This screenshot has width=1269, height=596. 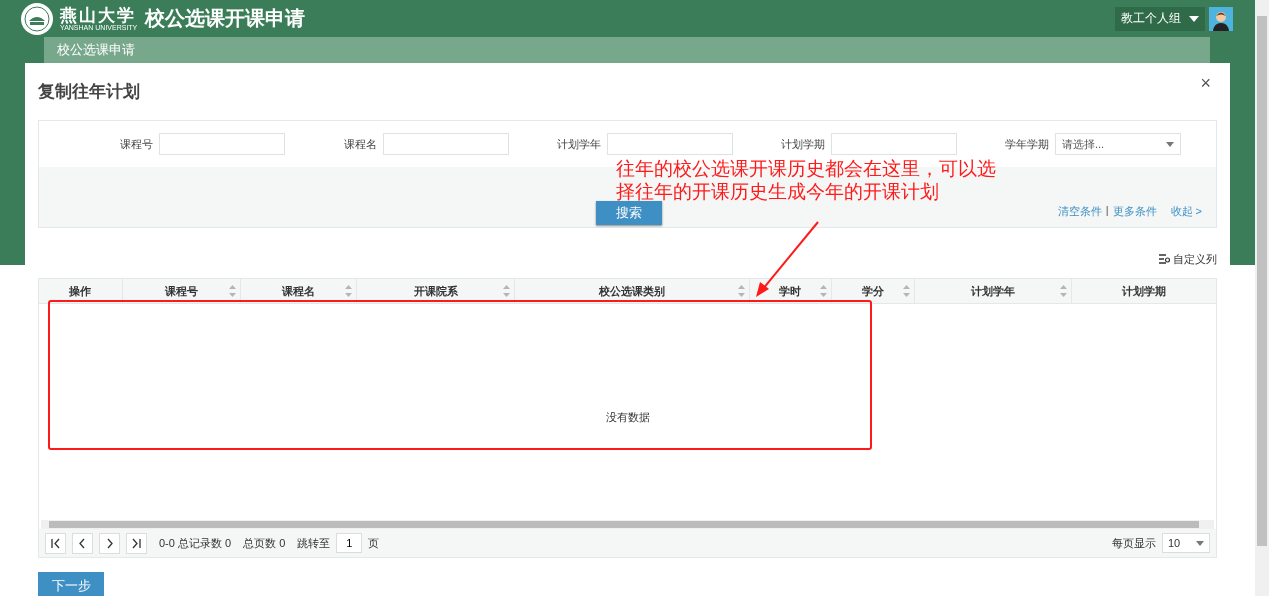 I want to click on annotation-note: 择往年的开课历史生成今年的开课计划, so click(x=777, y=191).